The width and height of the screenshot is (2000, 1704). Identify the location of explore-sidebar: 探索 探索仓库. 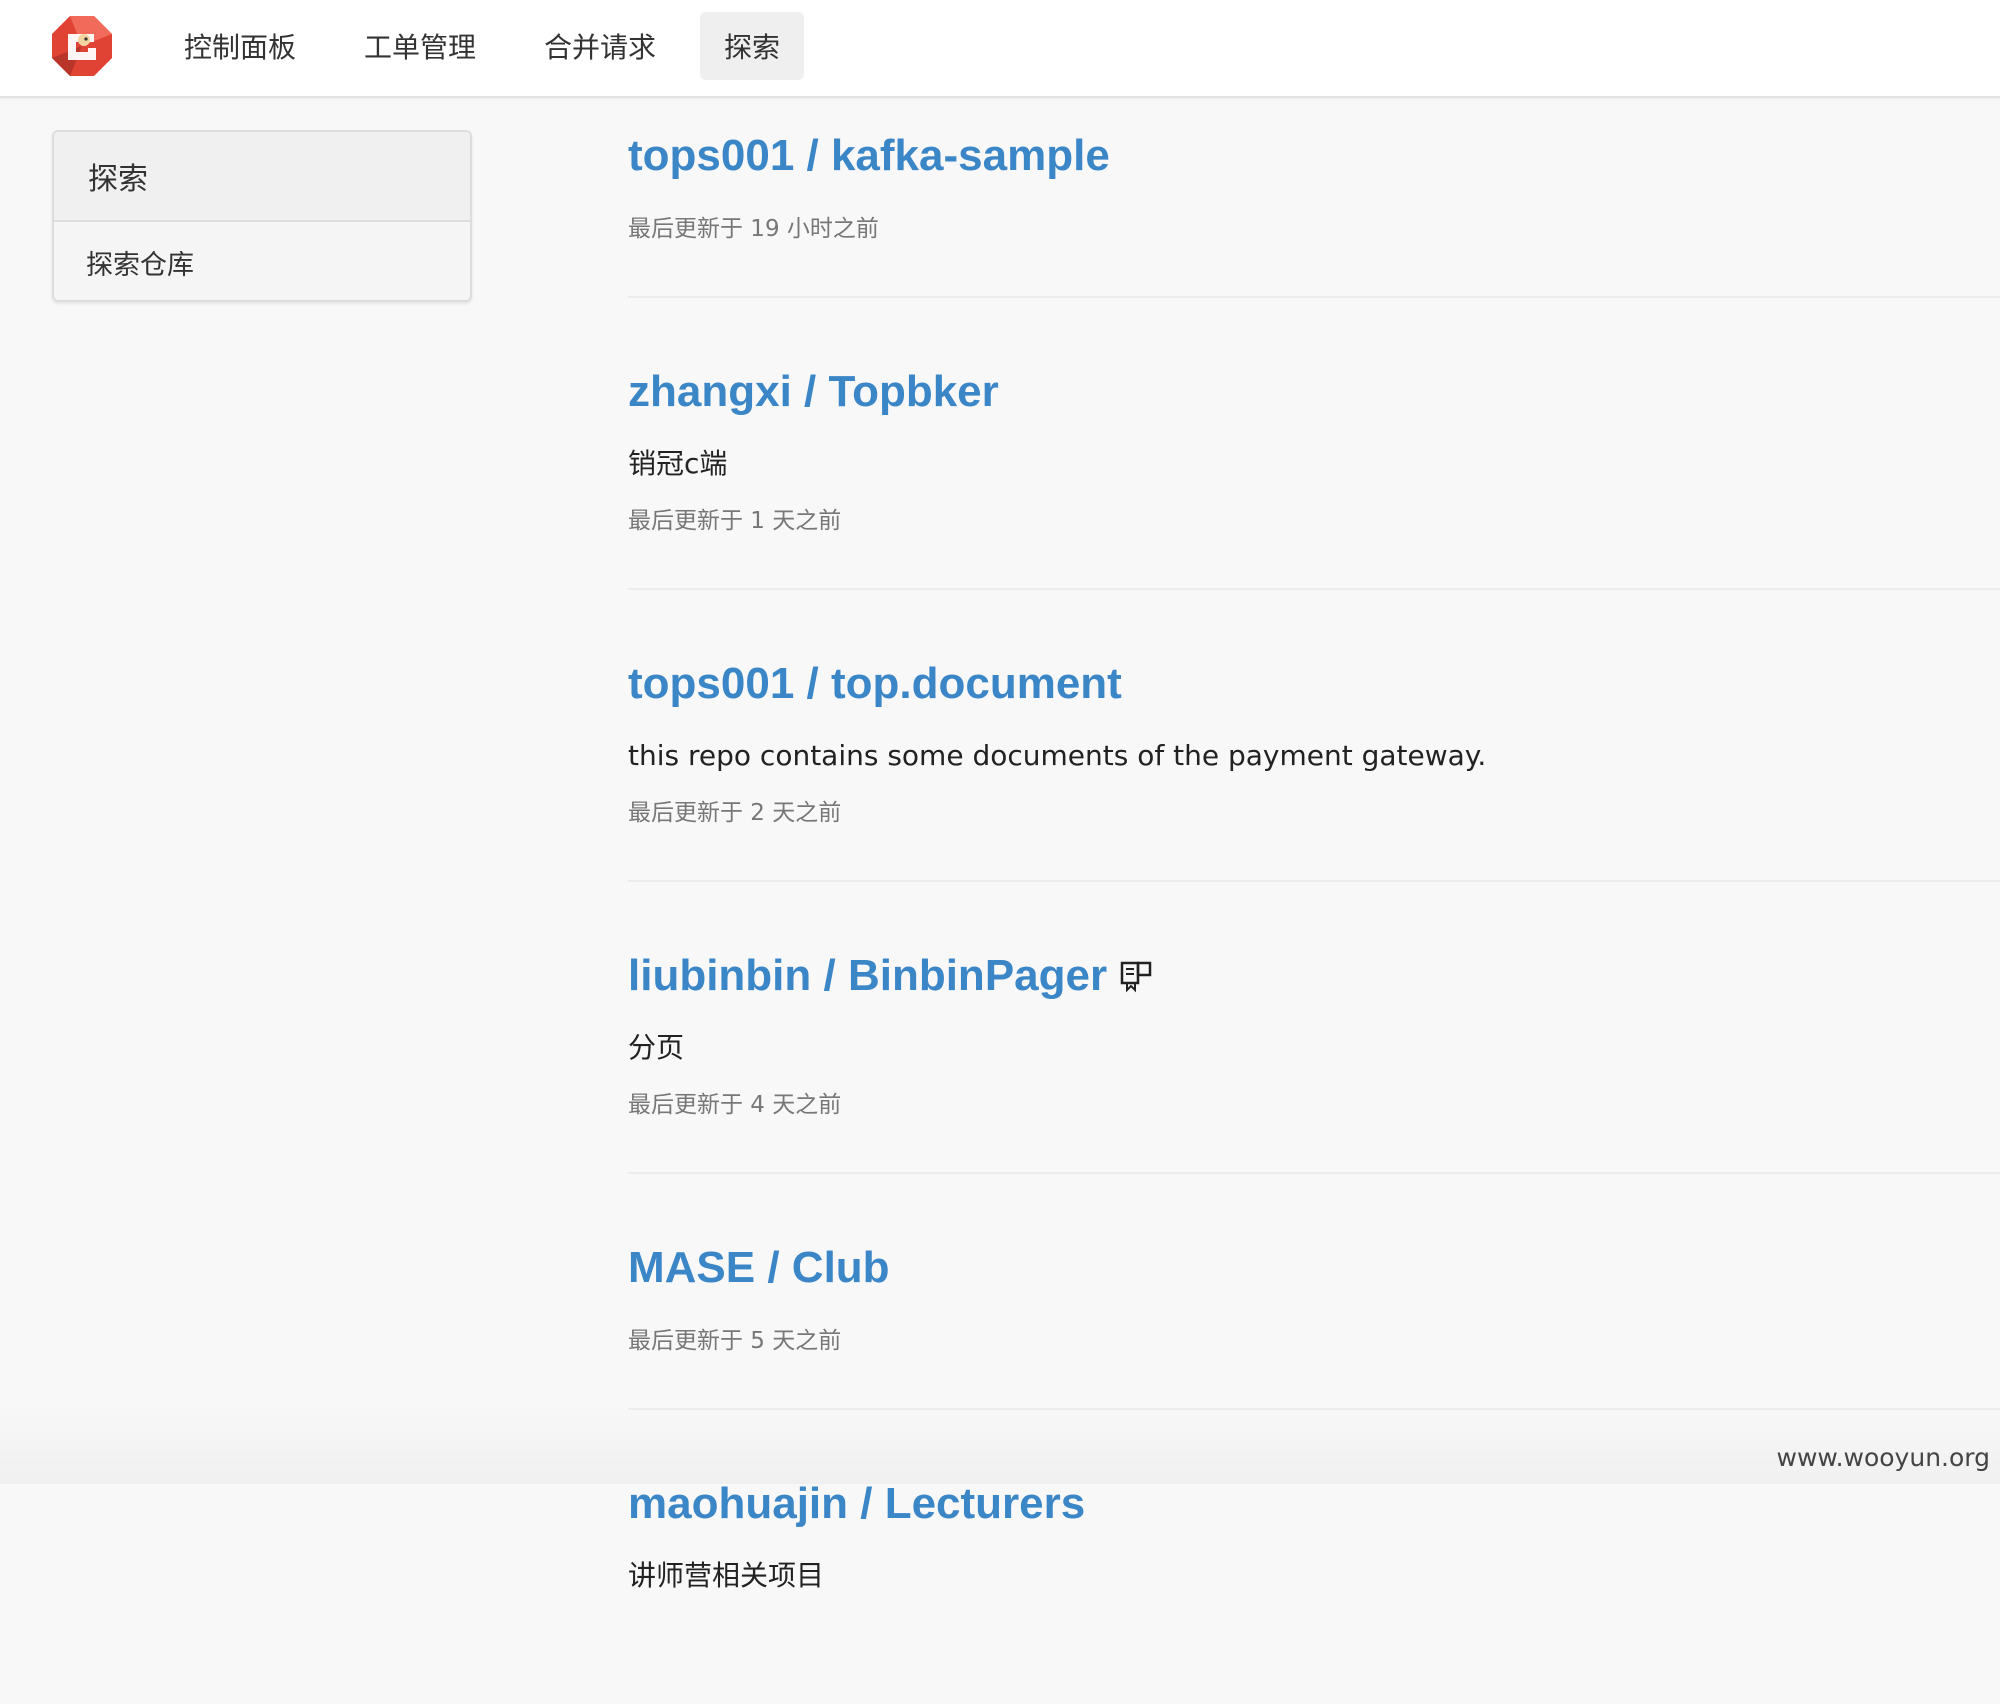
(262, 216).